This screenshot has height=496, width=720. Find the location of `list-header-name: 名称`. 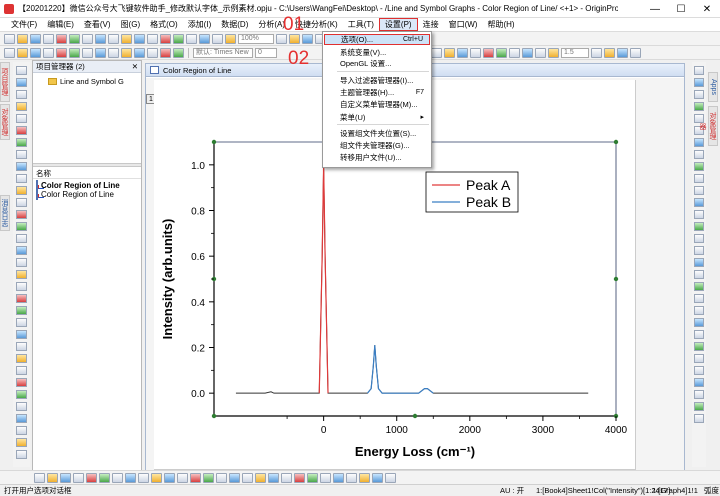

list-header-name: 名称 is located at coordinates (87, 173).